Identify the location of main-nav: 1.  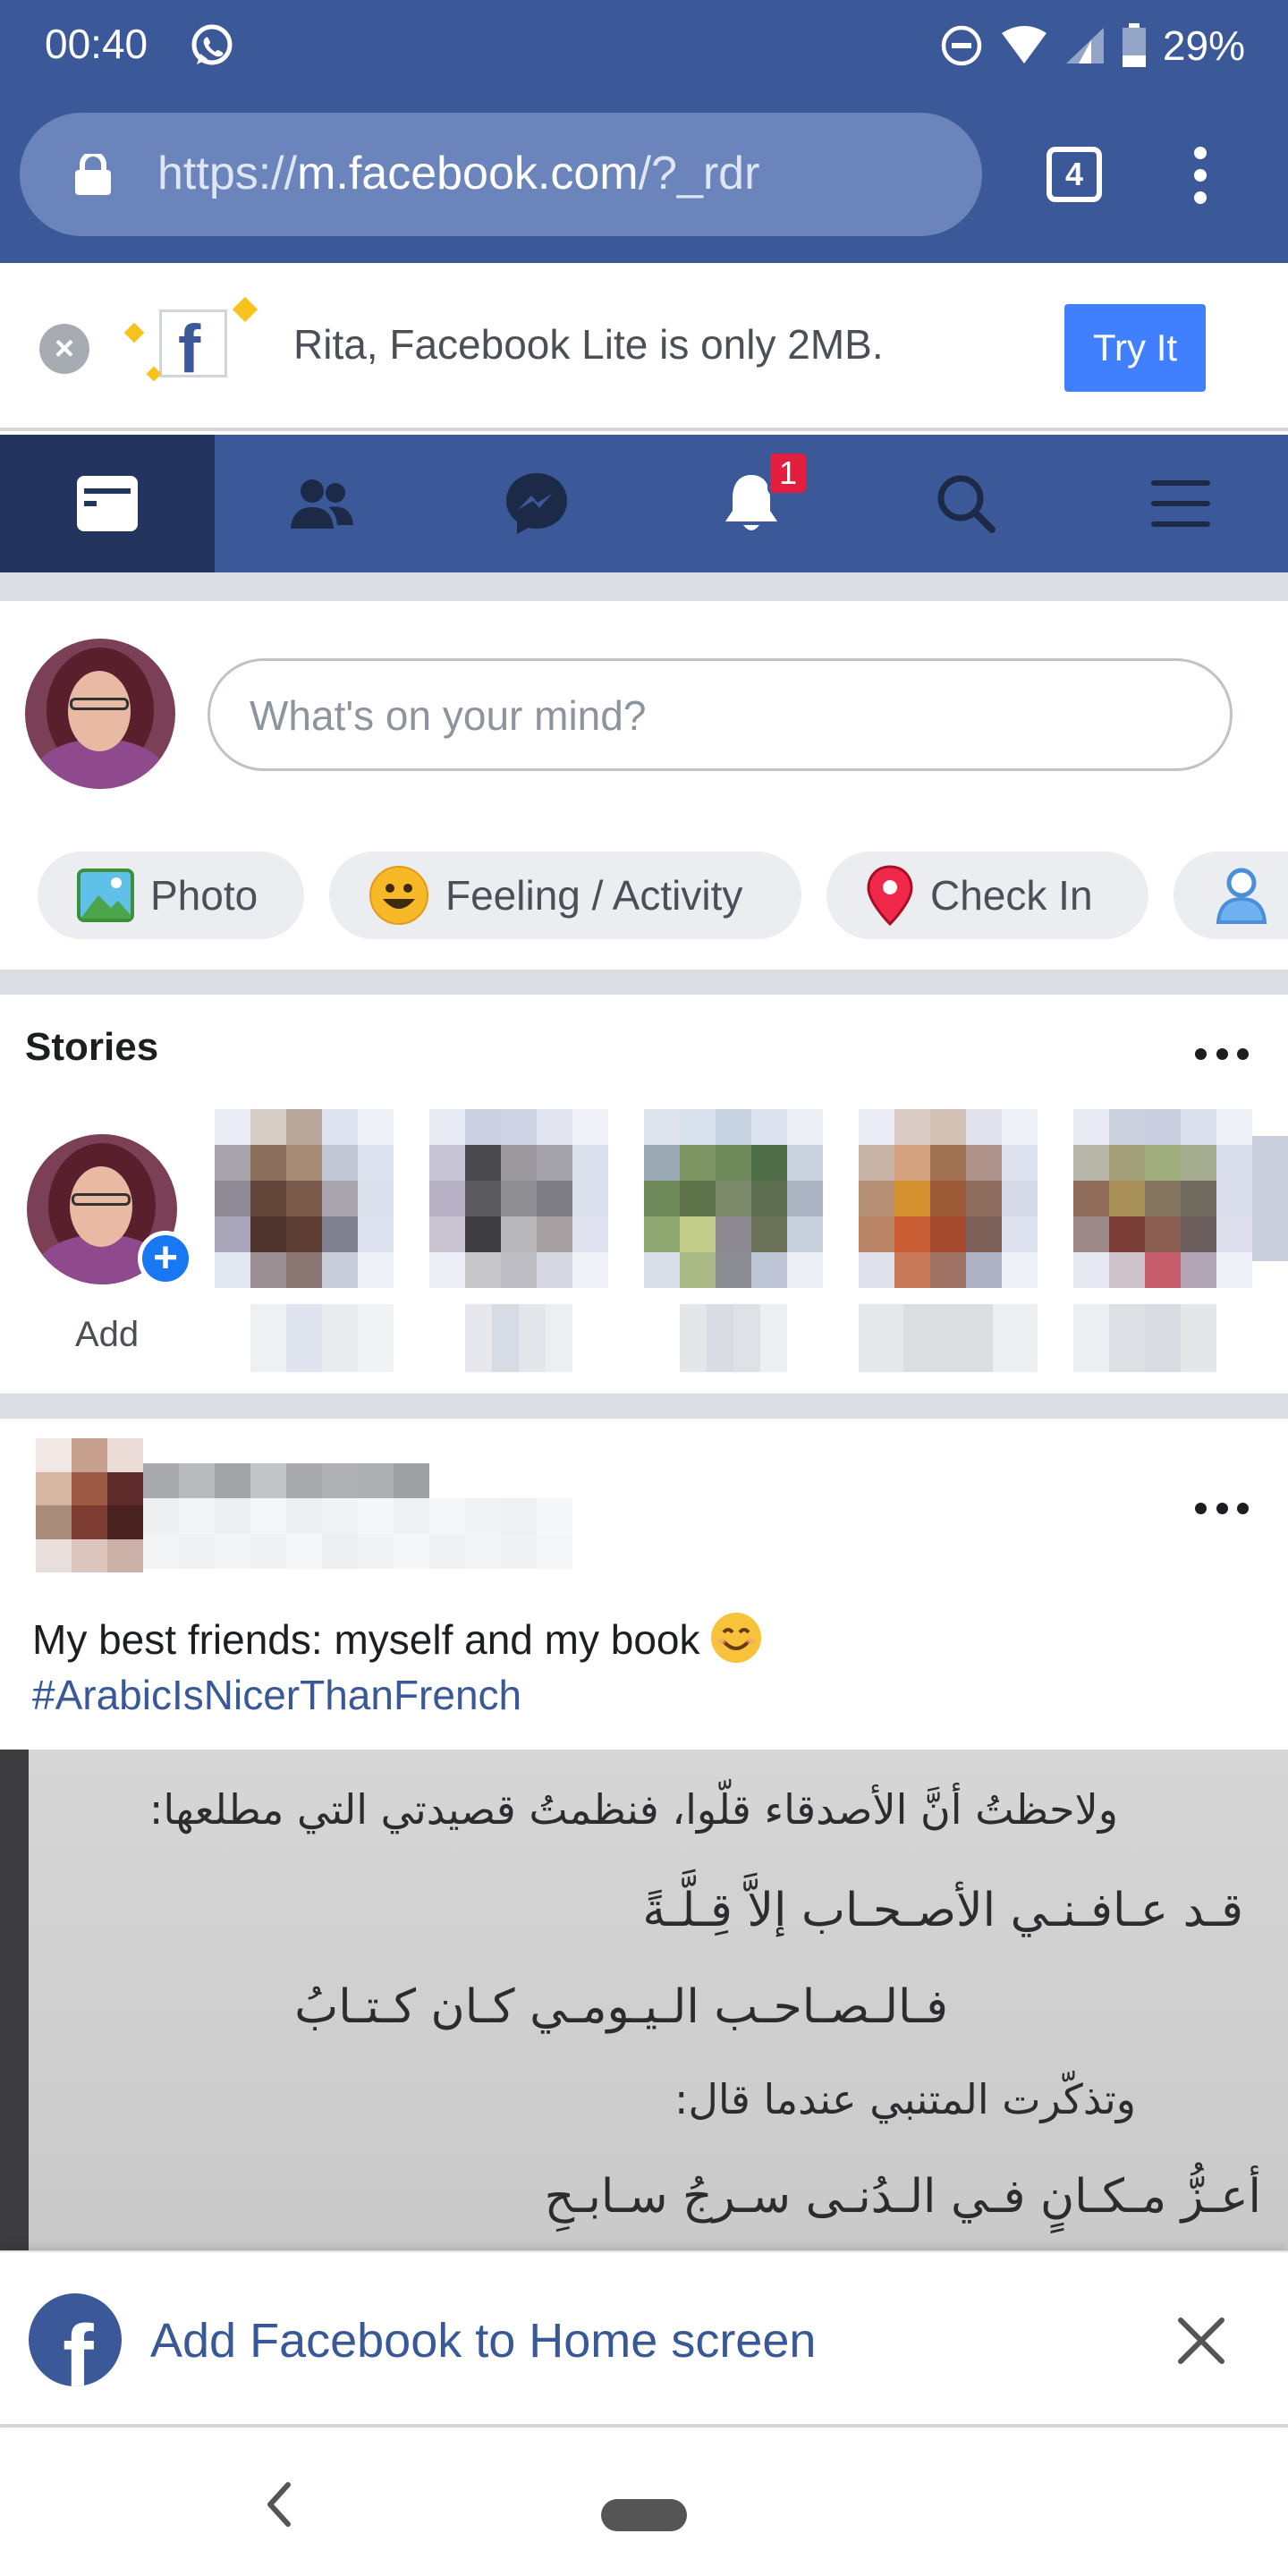
(644, 503).